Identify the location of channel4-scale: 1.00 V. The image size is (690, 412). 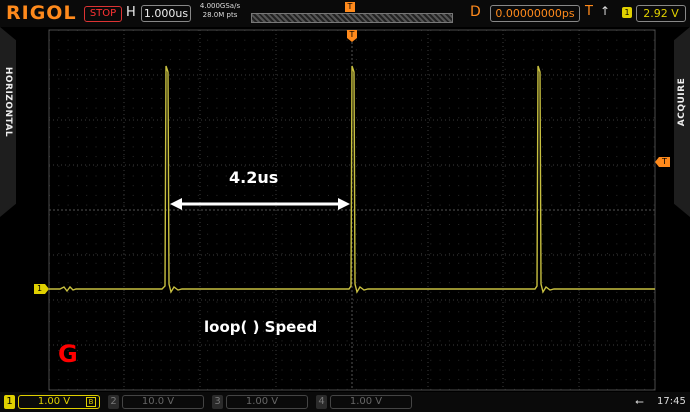
(366, 401).